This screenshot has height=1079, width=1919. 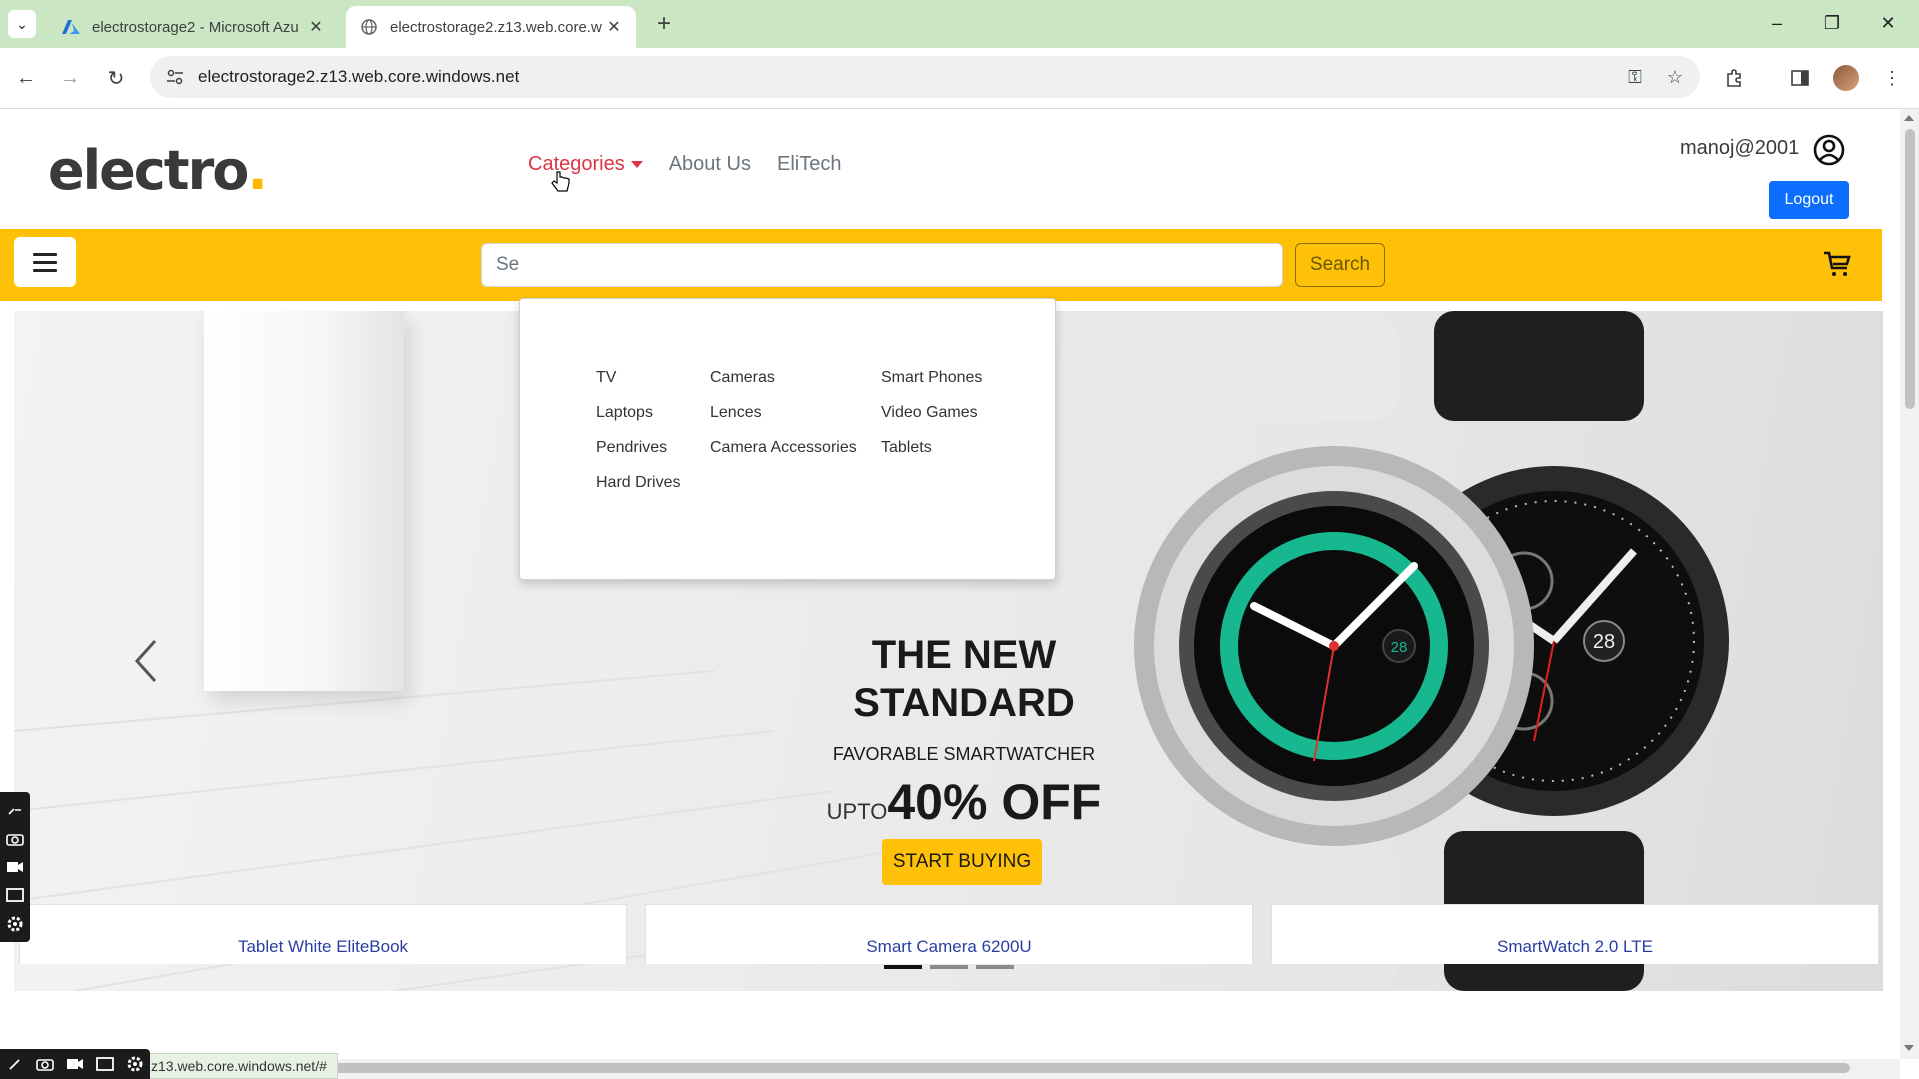 What do you see at coordinates (1340, 265) in the screenshot?
I see `search-button: Search` at bounding box center [1340, 265].